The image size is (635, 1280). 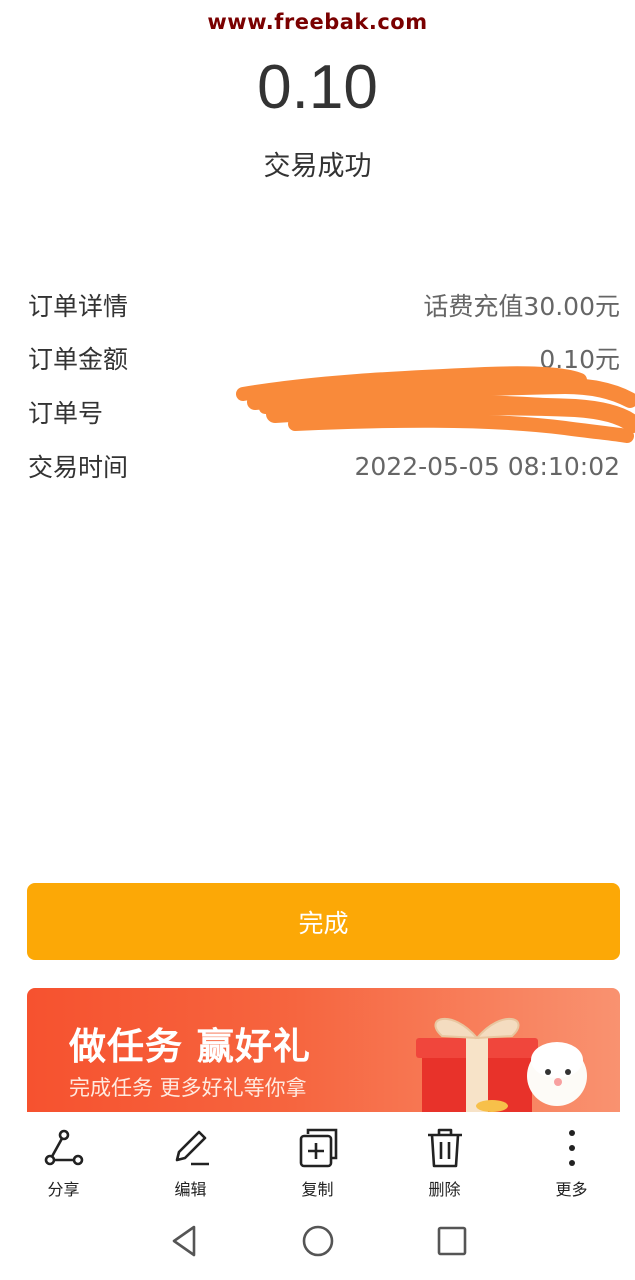 What do you see at coordinates (324, 305) in the screenshot?
I see `detail-row-order-detail: 订单详情 话费充值30.00元` at bounding box center [324, 305].